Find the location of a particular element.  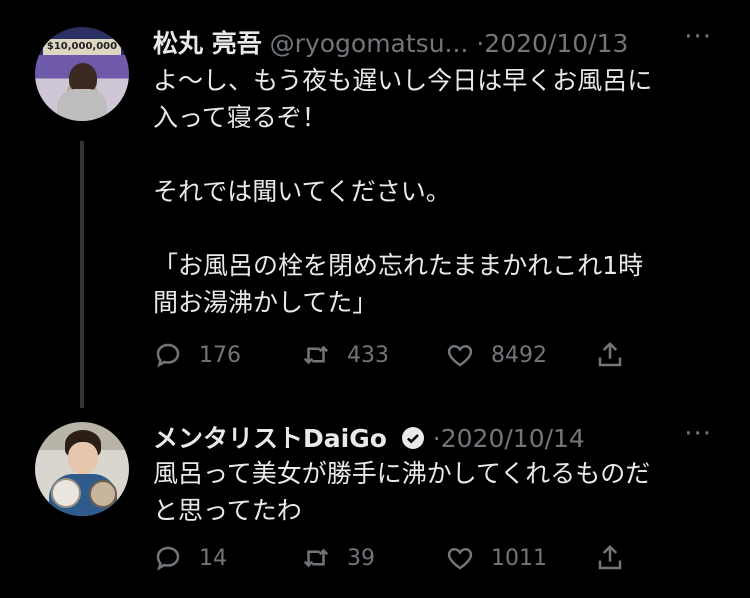

tweet-actions: 176 433 8492 is located at coordinates (413, 360).